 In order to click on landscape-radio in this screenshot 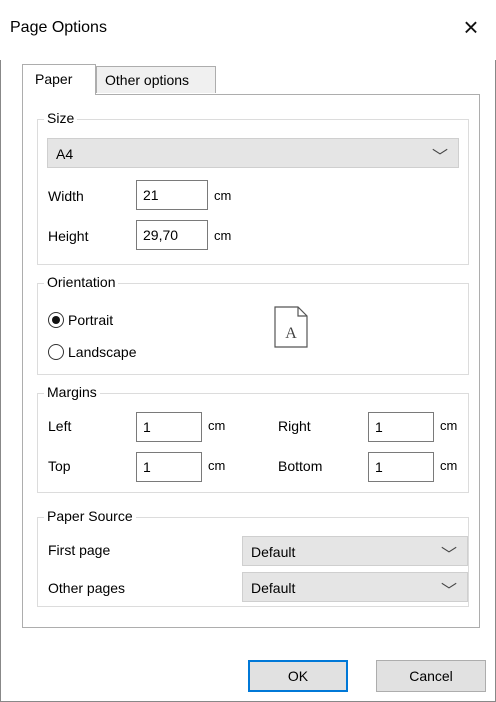, I will do `click(56, 352)`.